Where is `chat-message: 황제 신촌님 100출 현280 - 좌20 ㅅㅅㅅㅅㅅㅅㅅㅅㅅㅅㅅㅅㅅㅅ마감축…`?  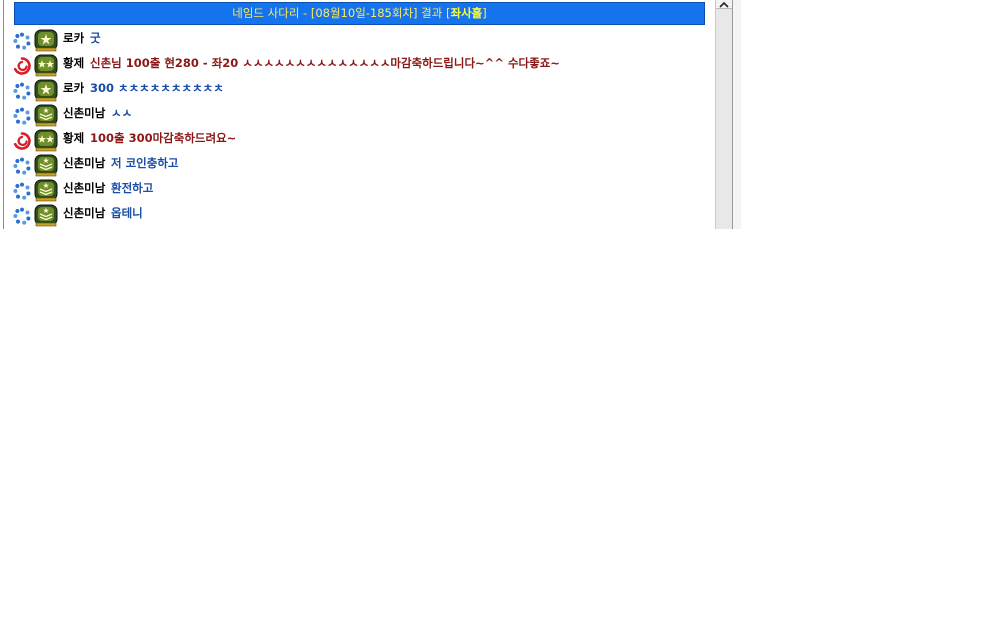
chat-message: 황제 신촌님 100출 현280 - 좌20 ㅅㅅㅅㅅㅅㅅㅅㅅㅅㅅㅅㅅㅅㅅ마감축… is located at coordinates (358, 64).